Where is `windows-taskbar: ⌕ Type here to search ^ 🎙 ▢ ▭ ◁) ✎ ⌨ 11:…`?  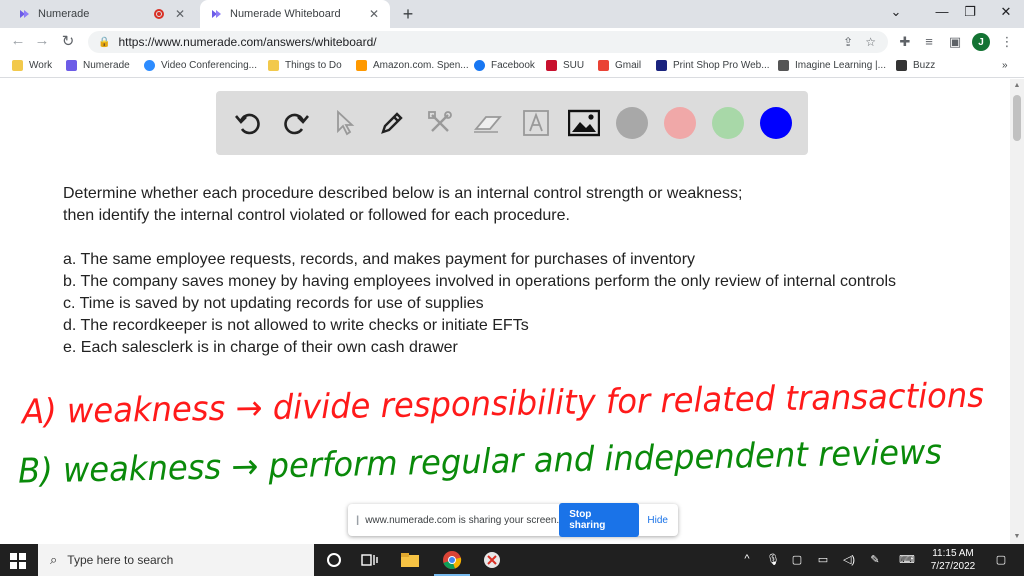
windows-taskbar: ⌕ Type here to search ^ 🎙 ▢ ▭ ◁) ✎ ⌨ 11:… is located at coordinates (512, 560).